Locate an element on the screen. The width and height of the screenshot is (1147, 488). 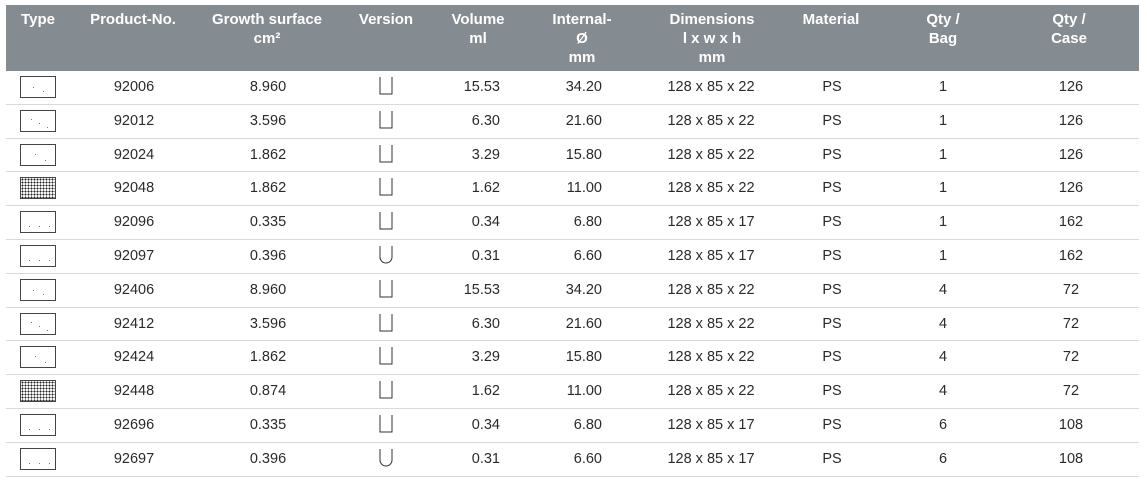
volume-cell: 0.34 is located at coordinates (485, 424).